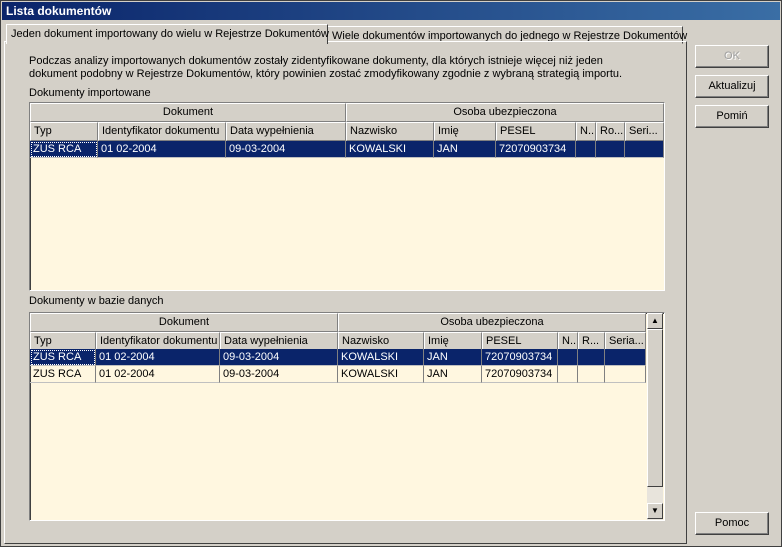 The image size is (782, 547). Describe the element at coordinates (655, 408) in the screenshot. I see `scrollbar-thumb` at that location.